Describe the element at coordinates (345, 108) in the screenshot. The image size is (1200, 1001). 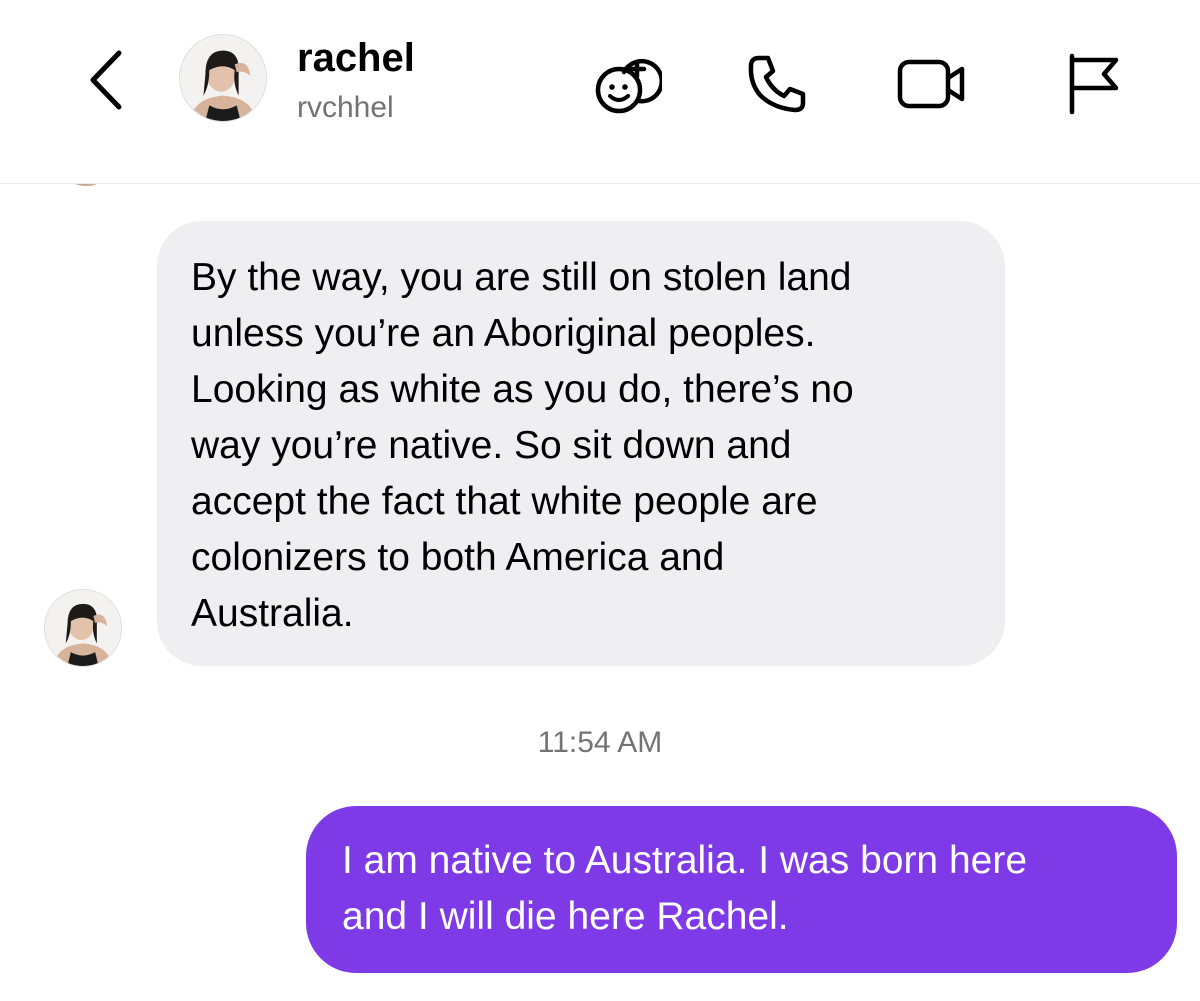
I see `contact-username: rvchhel` at that location.